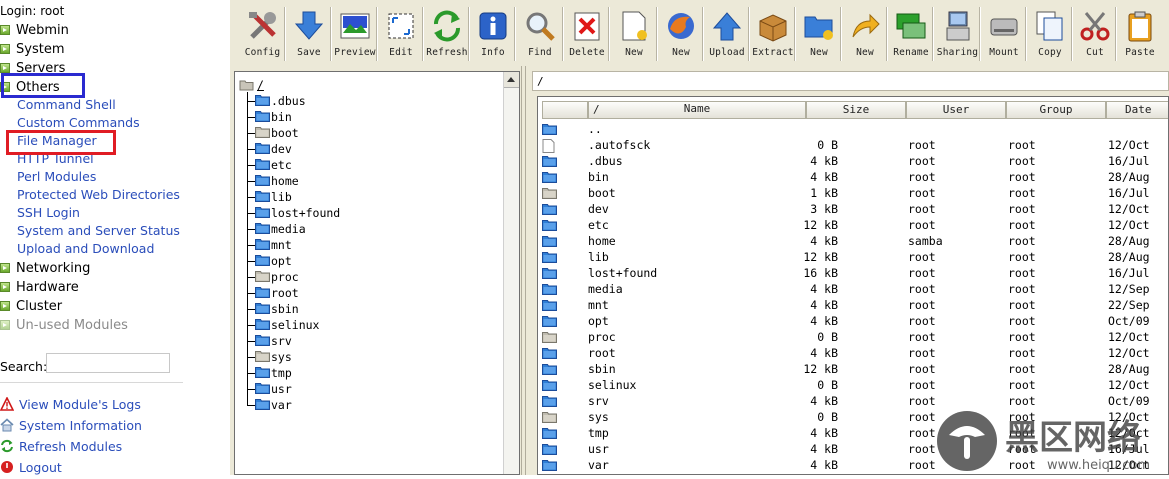 This screenshot has height=479, width=1169. What do you see at coordinates (587, 33) in the screenshot?
I see `toolbar-delete-button: Delete` at bounding box center [587, 33].